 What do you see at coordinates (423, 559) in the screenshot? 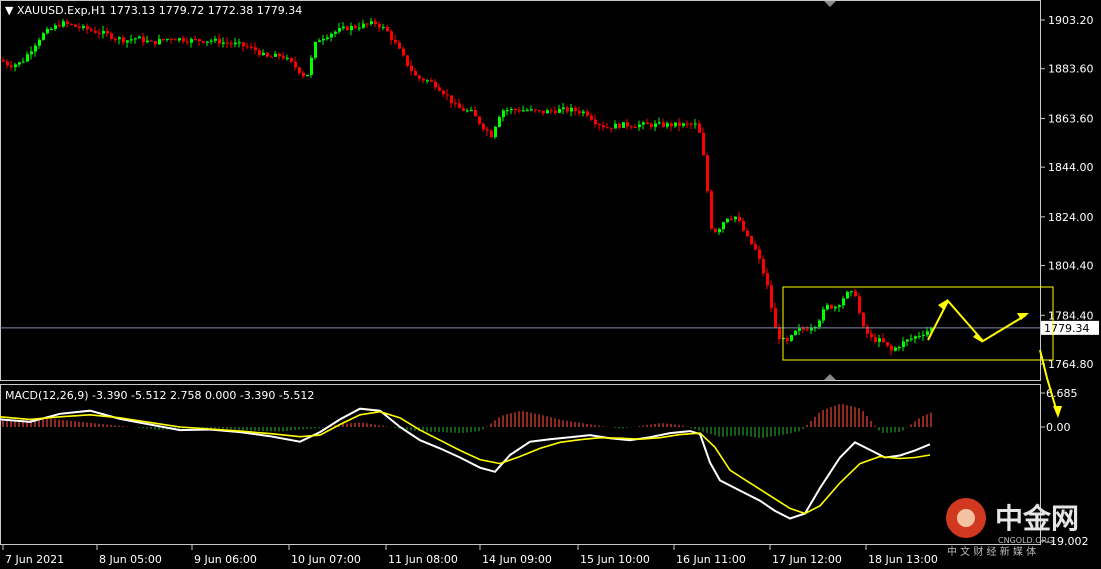
I see `time-tick-label: 11 Jun 08:00` at bounding box center [423, 559].